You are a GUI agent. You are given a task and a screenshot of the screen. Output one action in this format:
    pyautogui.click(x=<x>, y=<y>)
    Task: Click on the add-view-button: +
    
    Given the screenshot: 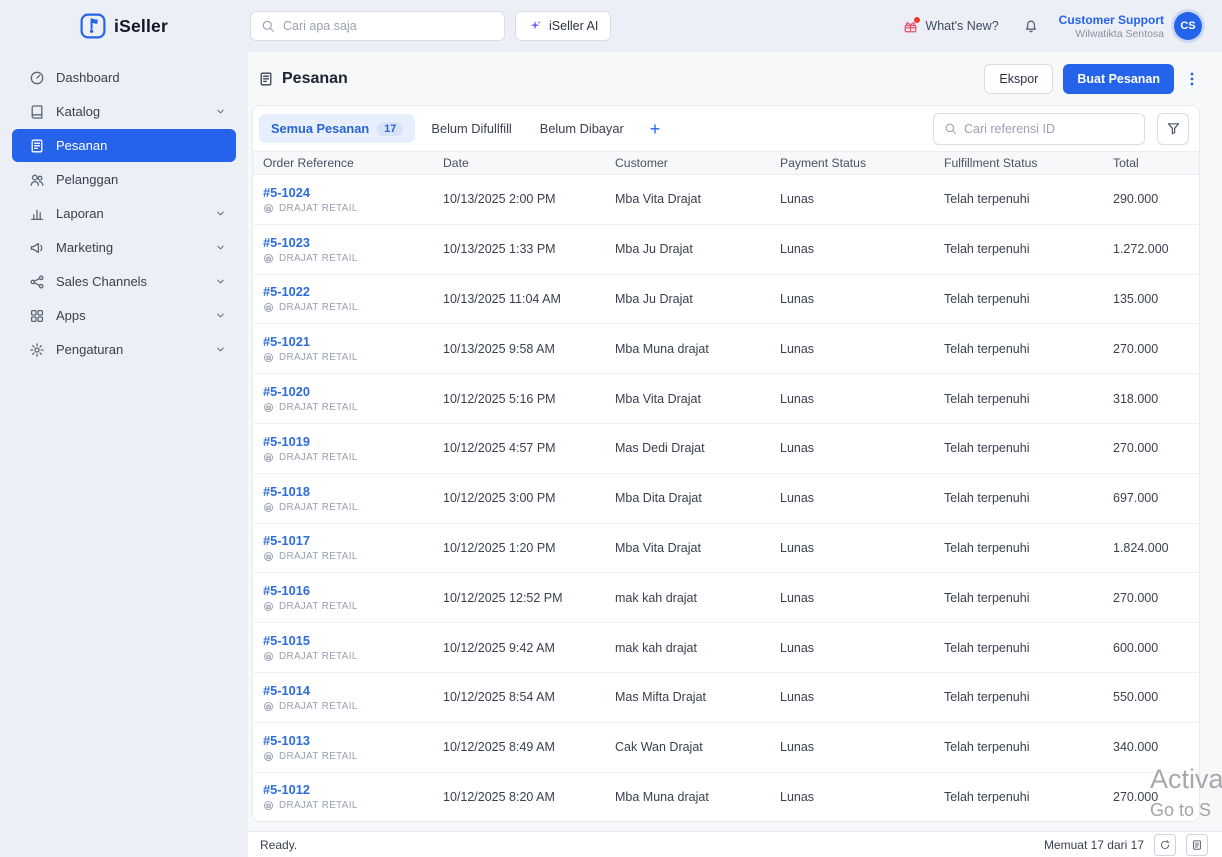 What is the action you would take?
    pyautogui.click(x=655, y=129)
    